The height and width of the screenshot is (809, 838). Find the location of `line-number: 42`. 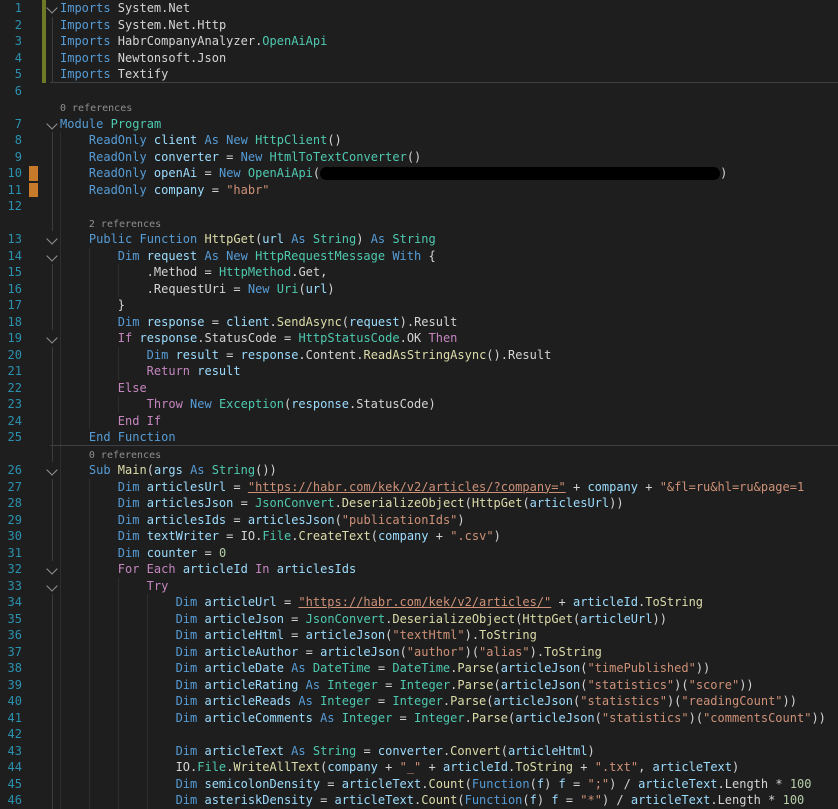

line-number: 42 is located at coordinates (11, 734).